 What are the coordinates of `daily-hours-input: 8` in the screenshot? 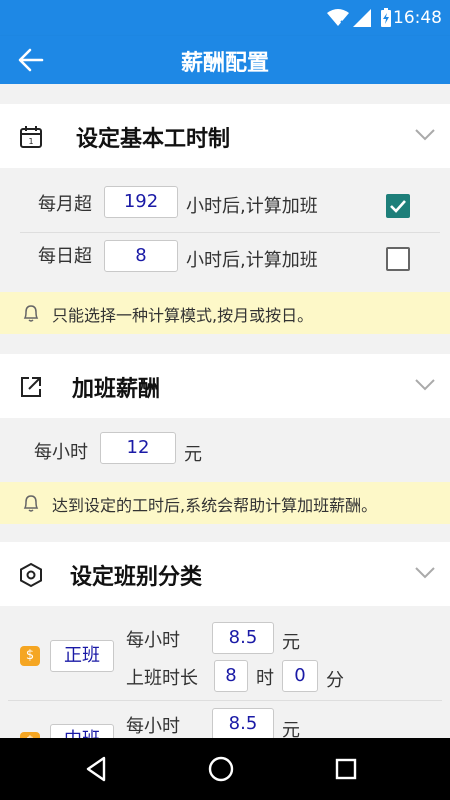 It's located at (141, 256).